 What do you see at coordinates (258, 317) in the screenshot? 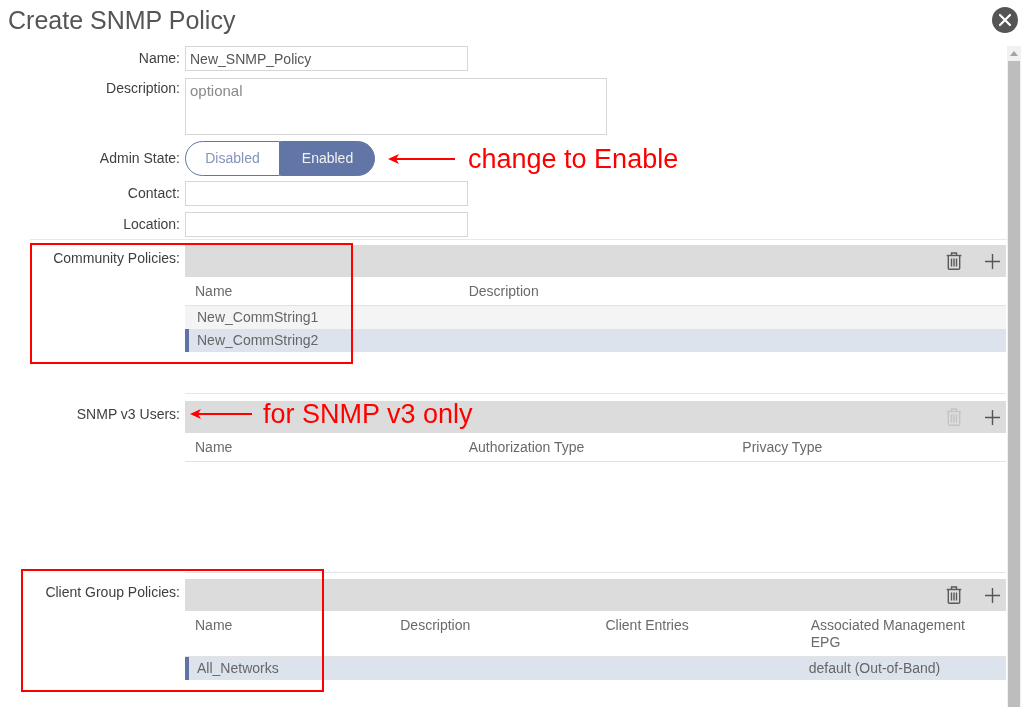
I see `table-cell: New_CommString1` at bounding box center [258, 317].